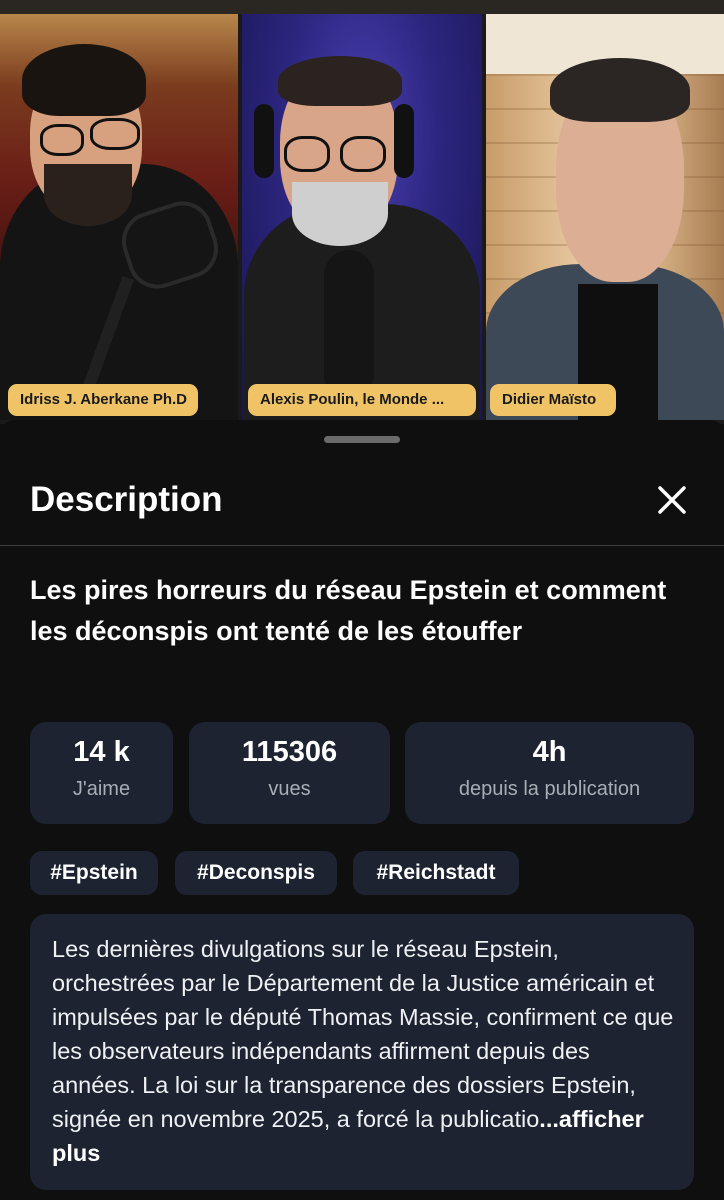 This screenshot has height=1200, width=724. I want to click on views-count: 115306, so click(289, 752).